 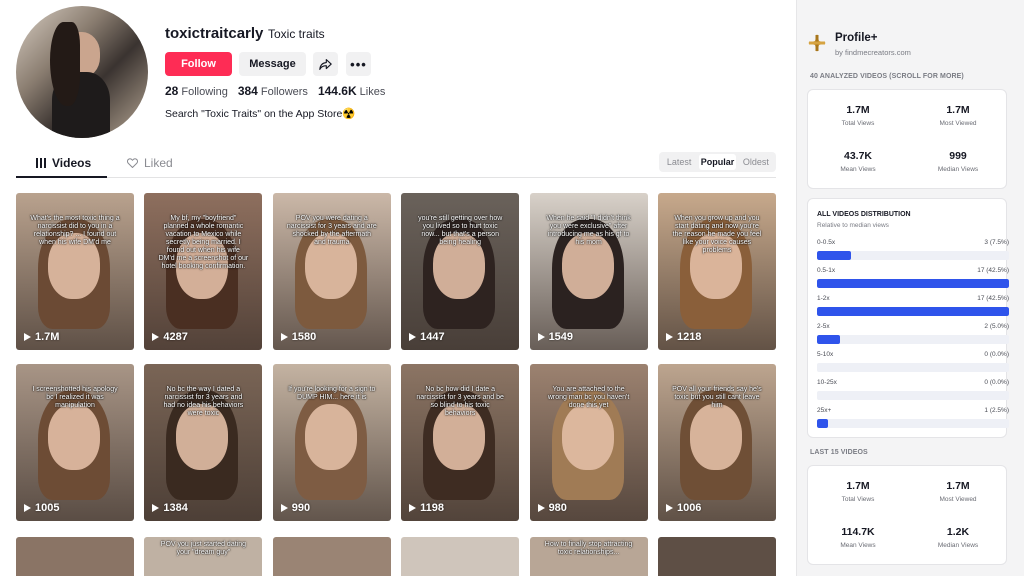 I want to click on share-button, so click(x=325, y=64).